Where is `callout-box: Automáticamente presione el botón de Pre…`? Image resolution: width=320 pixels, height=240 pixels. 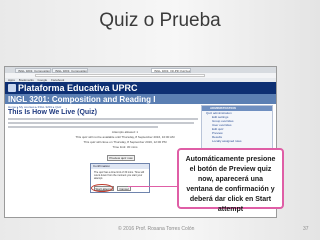
callout-box: Automáticamente presione el botón de Pre… is located at coordinates (230, 180).